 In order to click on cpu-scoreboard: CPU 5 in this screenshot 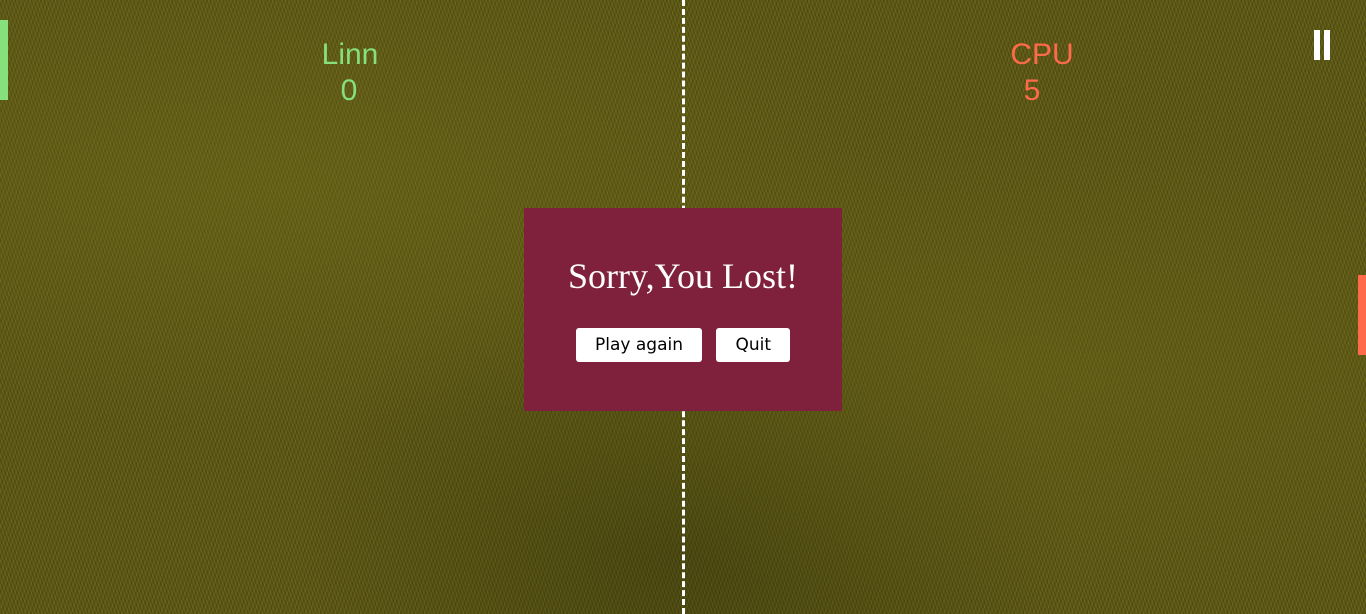, I will do `click(1042, 73)`.